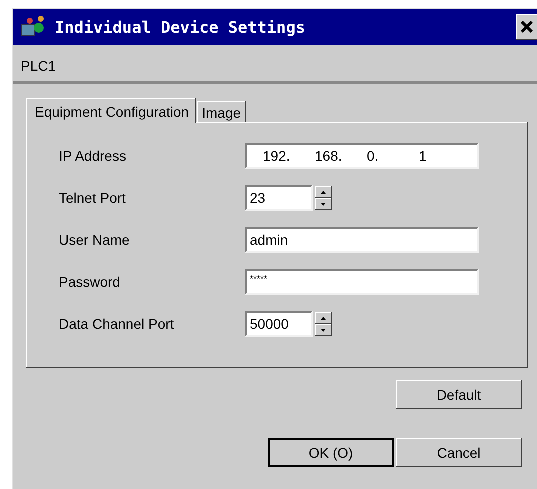 The image size is (537, 489). I want to click on close-button, so click(526, 27).